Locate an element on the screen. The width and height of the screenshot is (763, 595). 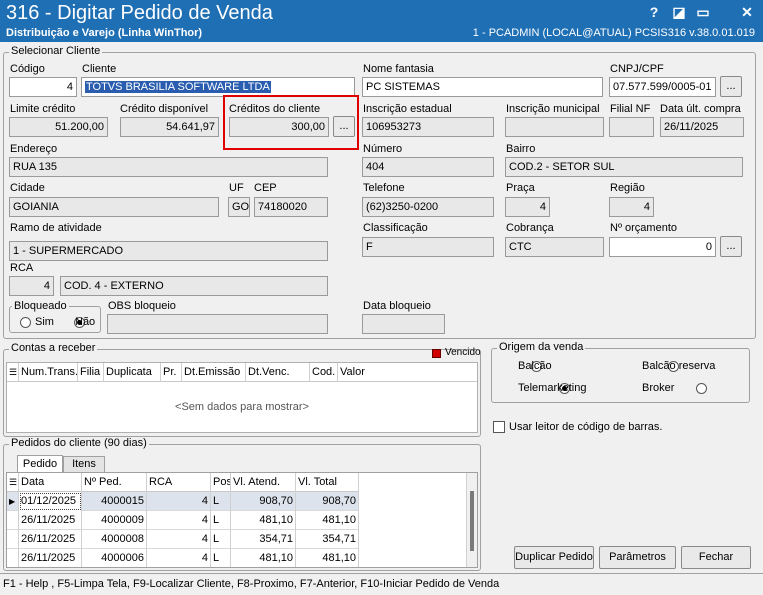
bairro-field: COD.2 - SETOR SUL is located at coordinates (624, 167).